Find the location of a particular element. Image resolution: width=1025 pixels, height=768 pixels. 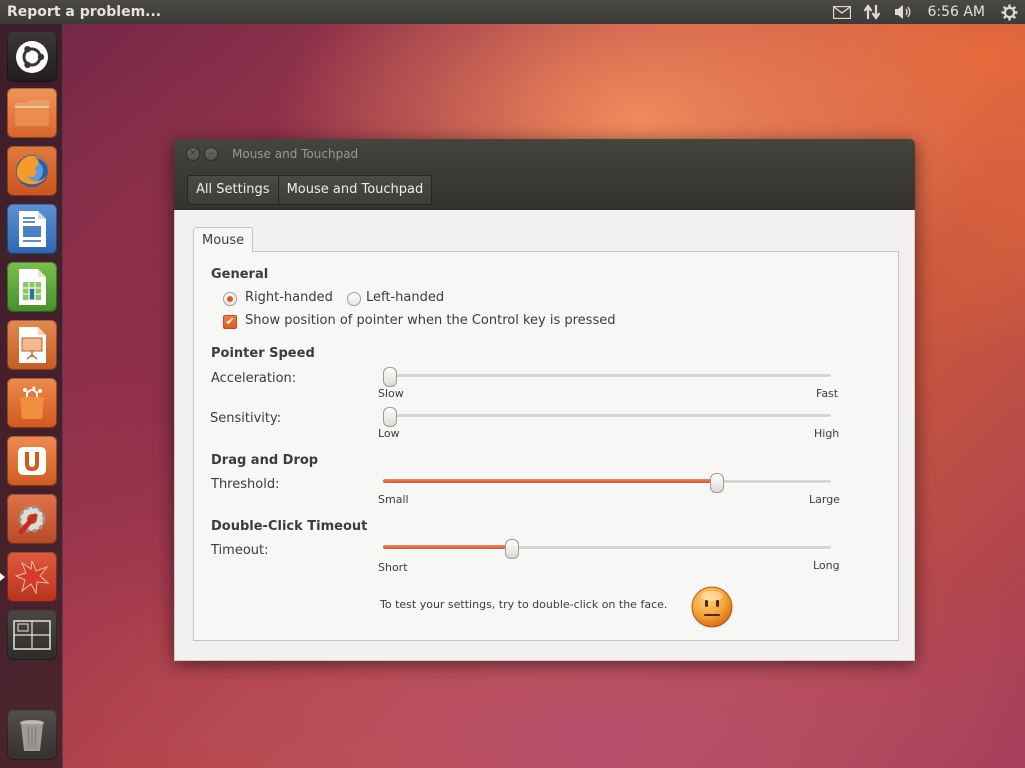

acceleration-max-label: Fast is located at coordinates (827, 393).